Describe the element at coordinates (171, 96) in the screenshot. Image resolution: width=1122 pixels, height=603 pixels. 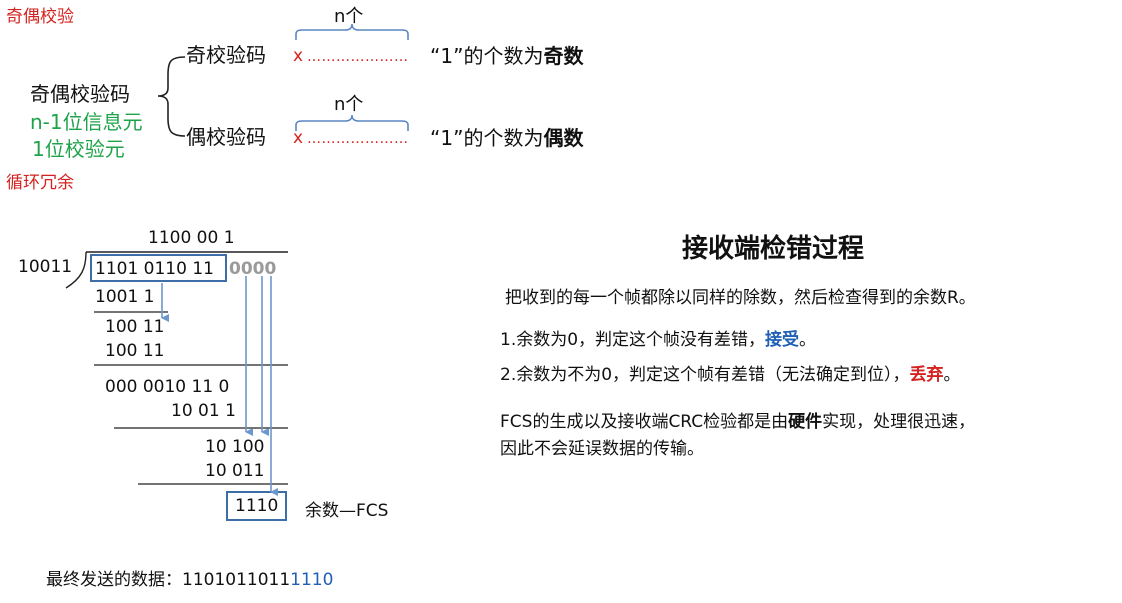
I see `parity-brace` at that location.